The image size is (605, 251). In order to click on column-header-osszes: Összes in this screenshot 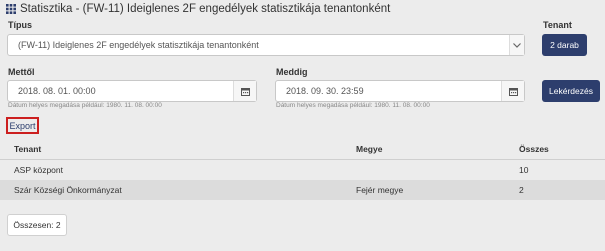, I will do `click(534, 148)`.